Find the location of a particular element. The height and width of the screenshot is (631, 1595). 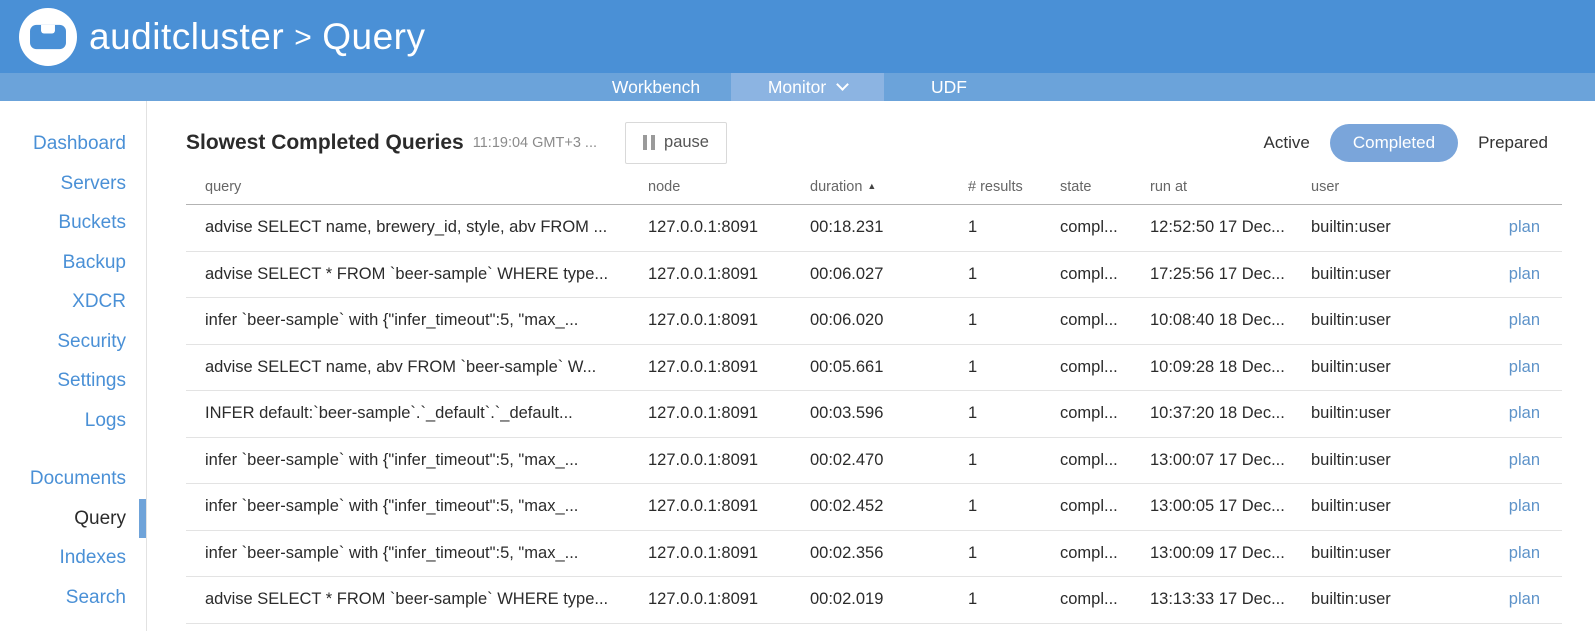

sidebar-item-dashboard: Dashboard is located at coordinates (73, 144).